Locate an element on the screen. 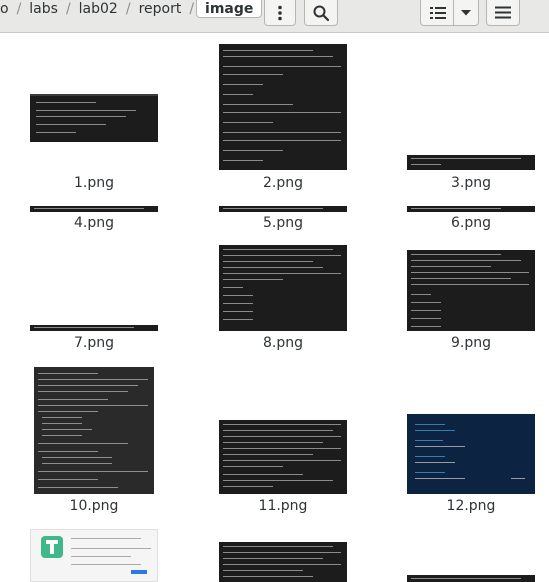 The width and height of the screenshot is (549, 582). search-icon is located at coordinates (321, 13).